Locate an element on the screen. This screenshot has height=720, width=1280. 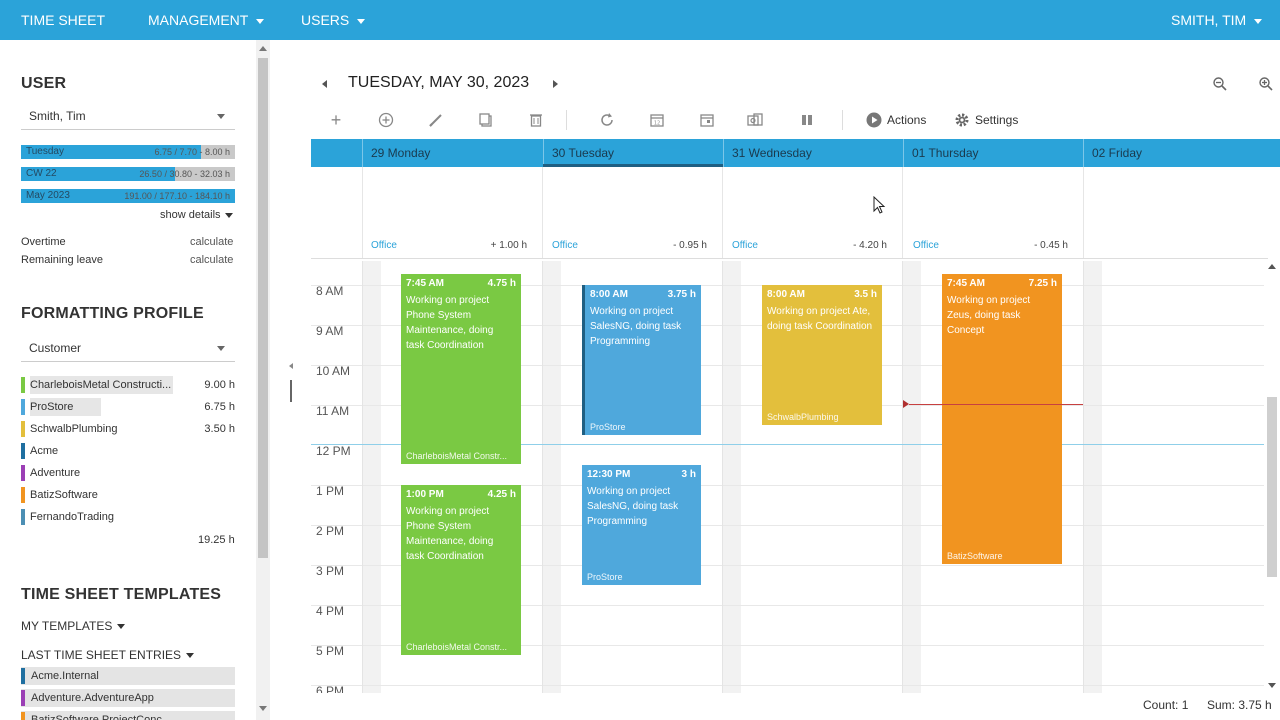
user-menu: SMITH, TIM is located at coordinates (1217, 20).